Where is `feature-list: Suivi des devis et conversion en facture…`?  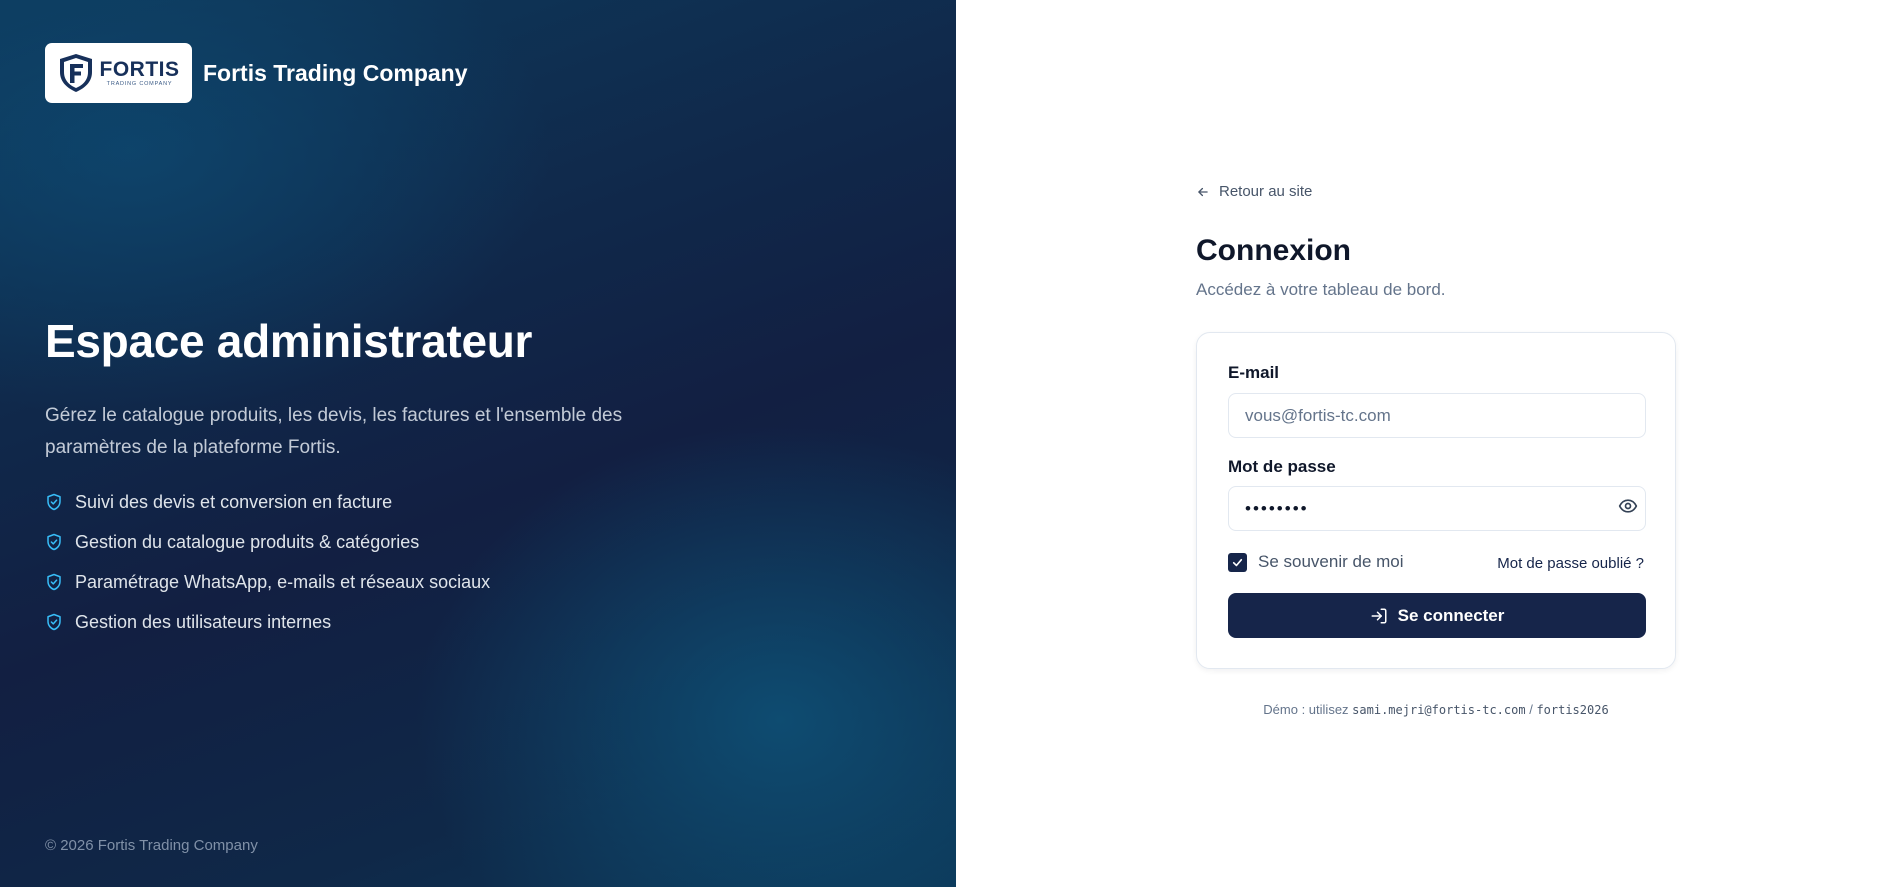 feature-list: Suivi des devis et conversion en facture… is located at coordinates (355, 562).